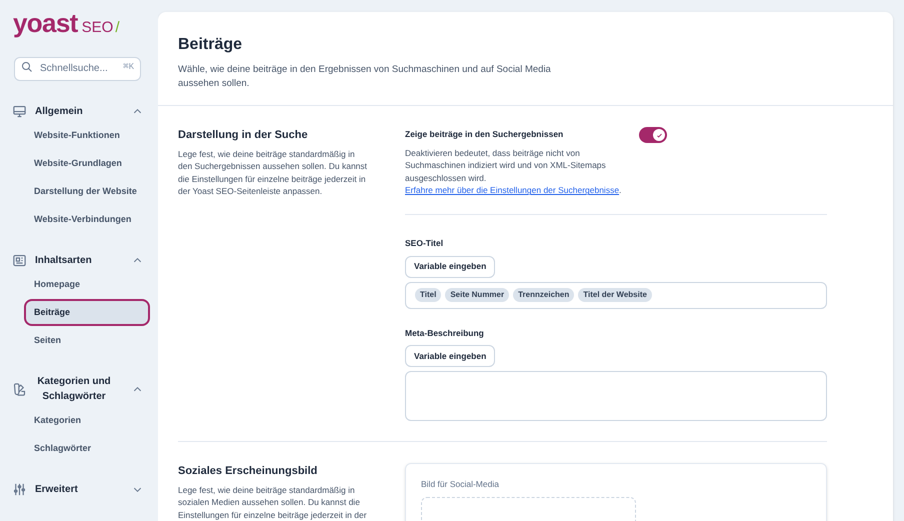 The image size is (904, 521). What do you see at coordinates (248, 472) in the screenshot?
I see `section-title: Soziales Erscheinungsbild` at bounding box center [248, 472].